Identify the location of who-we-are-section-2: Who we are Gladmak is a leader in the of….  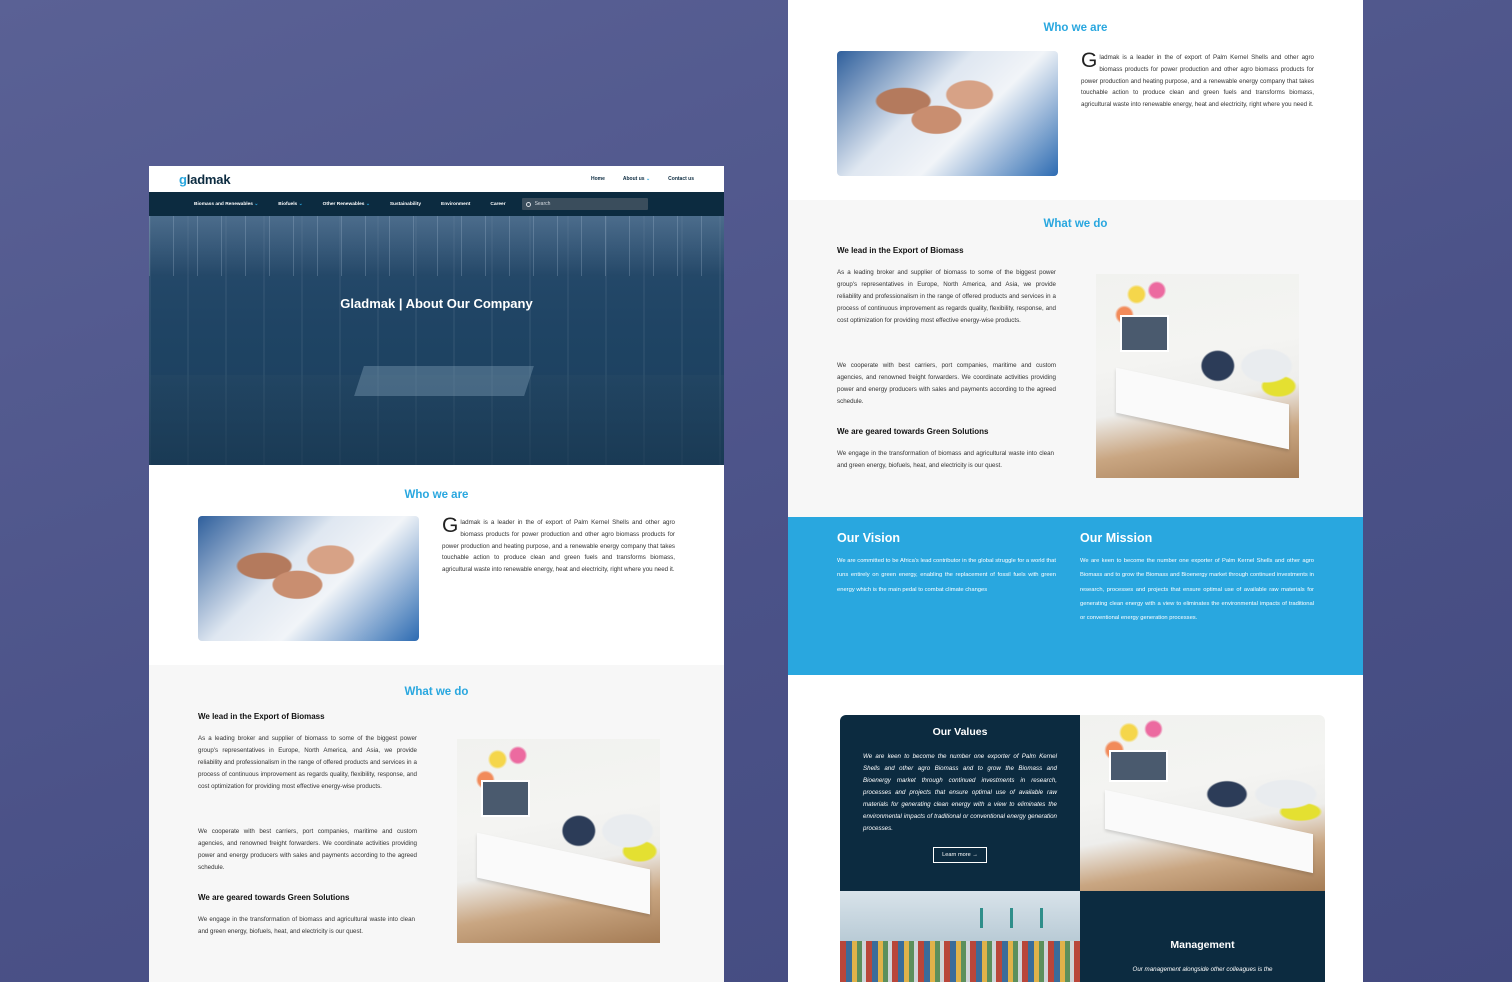
(1075, 100).